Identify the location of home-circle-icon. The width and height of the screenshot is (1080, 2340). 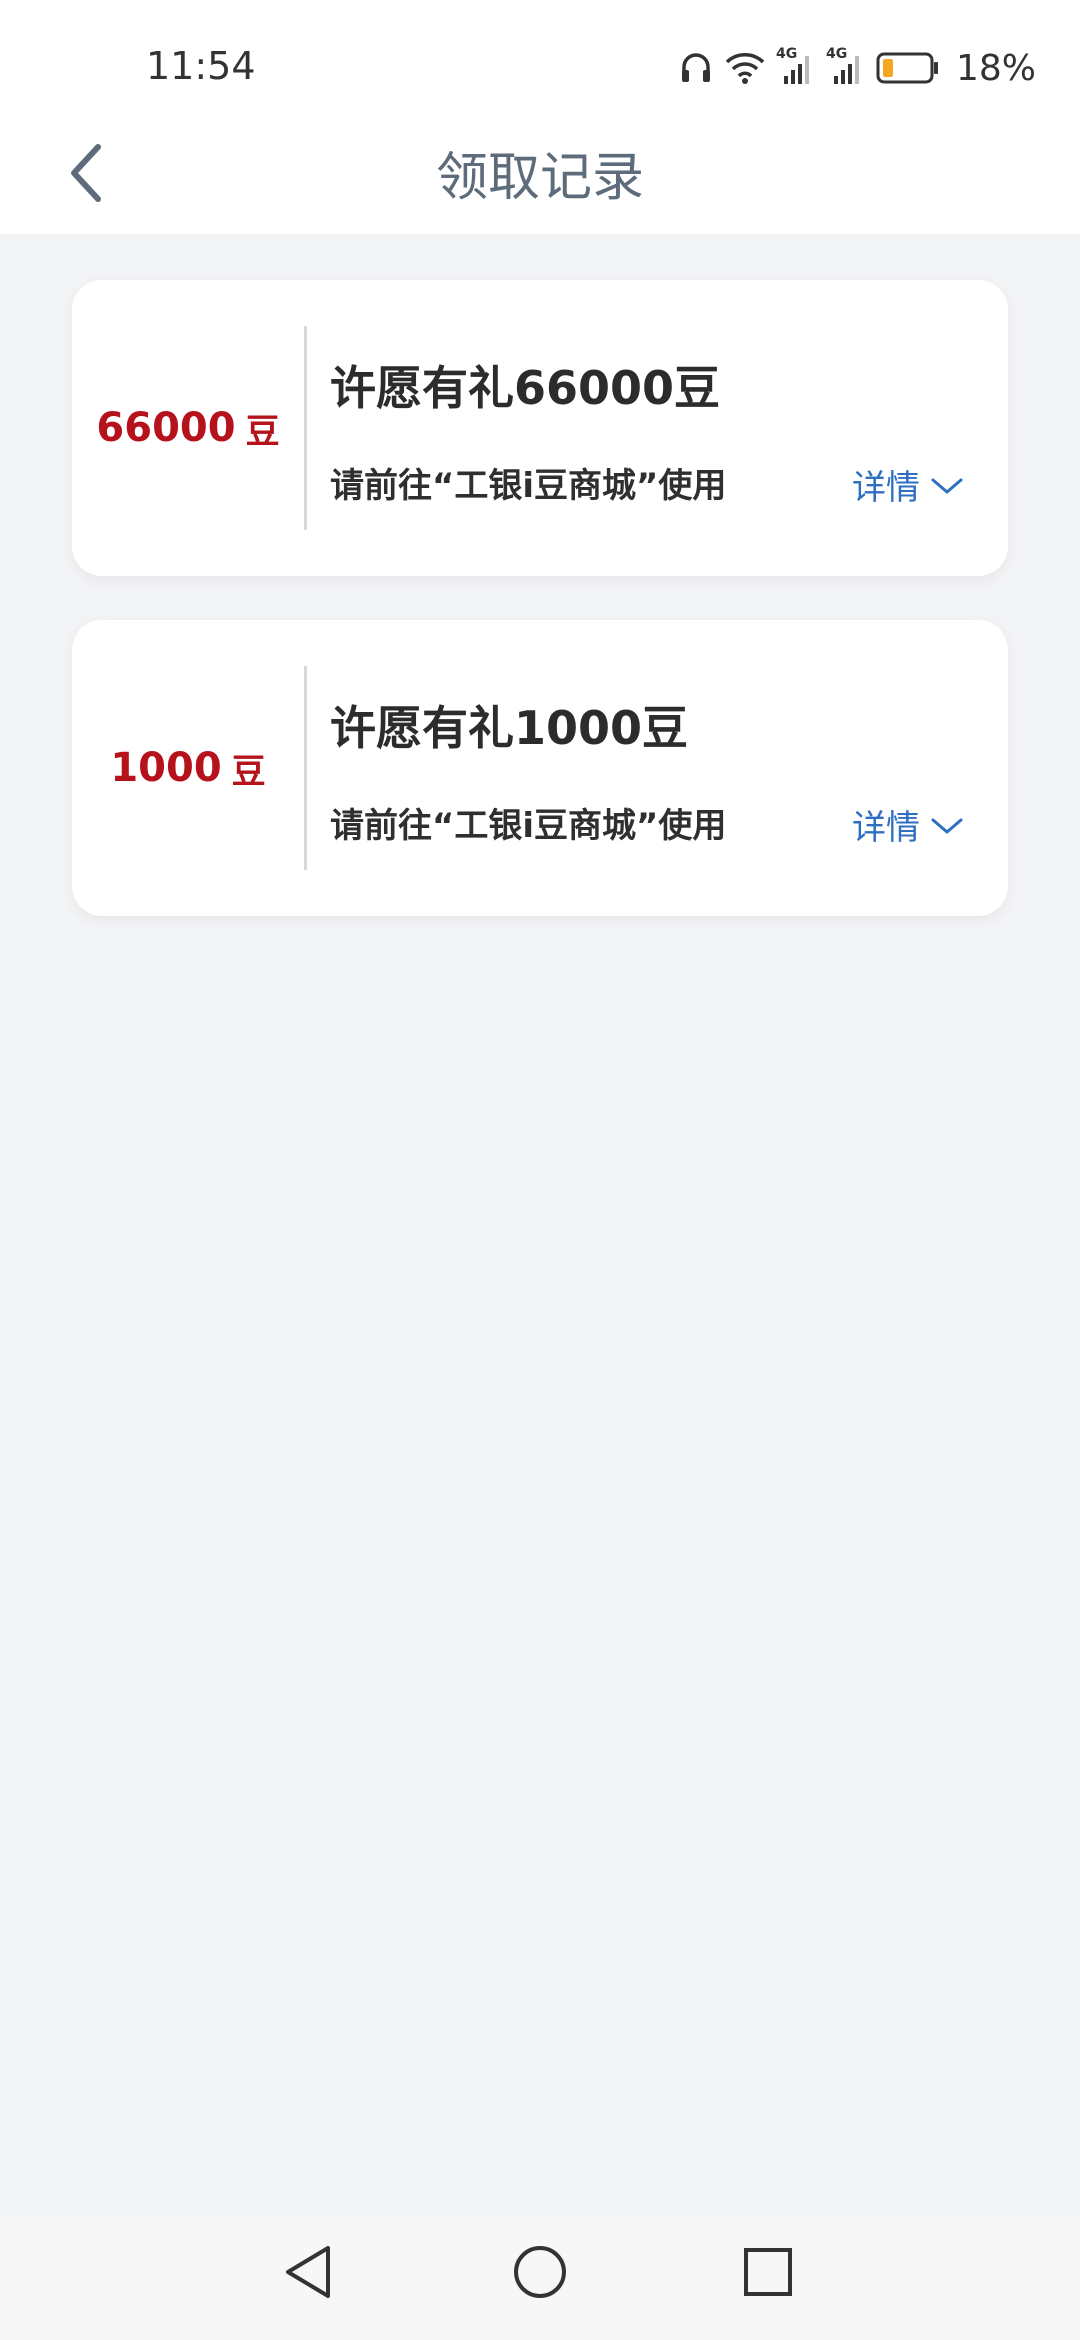
(540, 2274).